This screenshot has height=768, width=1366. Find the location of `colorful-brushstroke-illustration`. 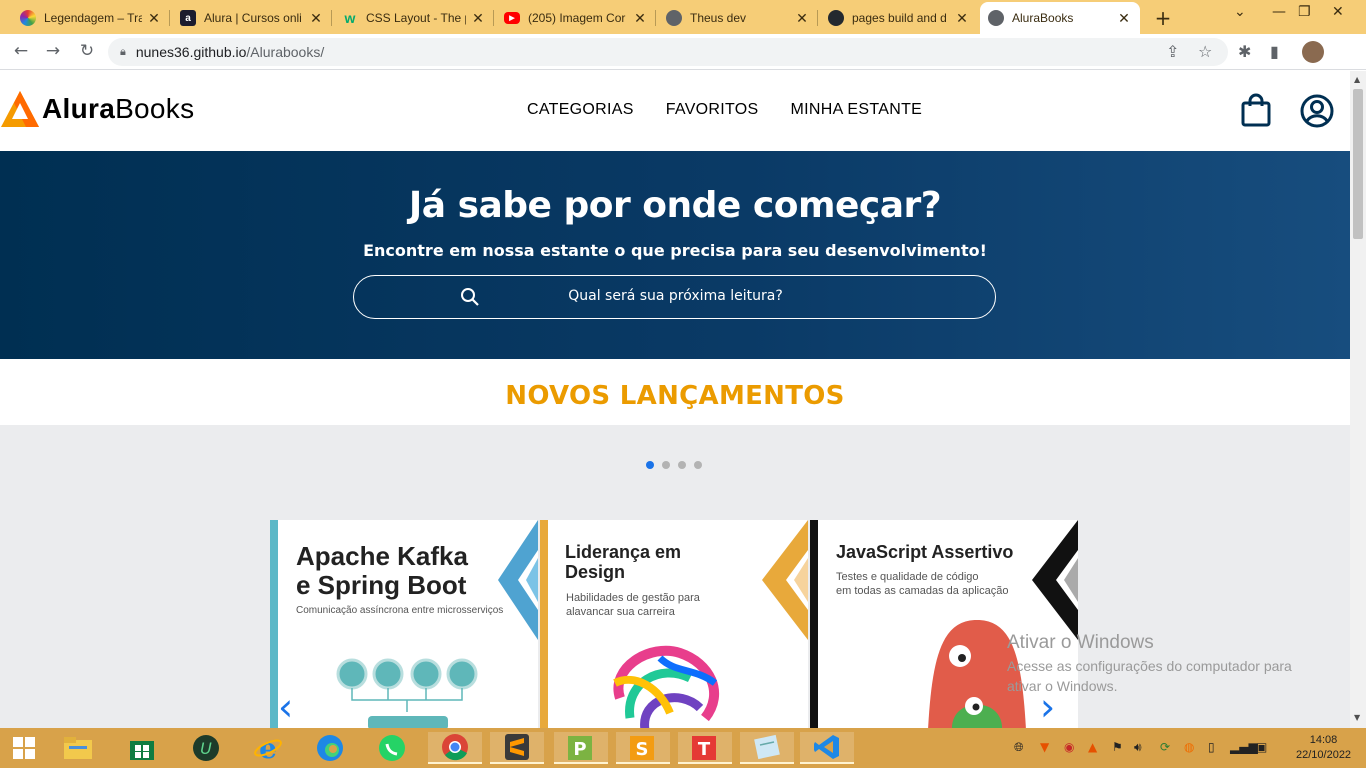

colorful-brushstroke-illustration is located at coordinates (666, 686).